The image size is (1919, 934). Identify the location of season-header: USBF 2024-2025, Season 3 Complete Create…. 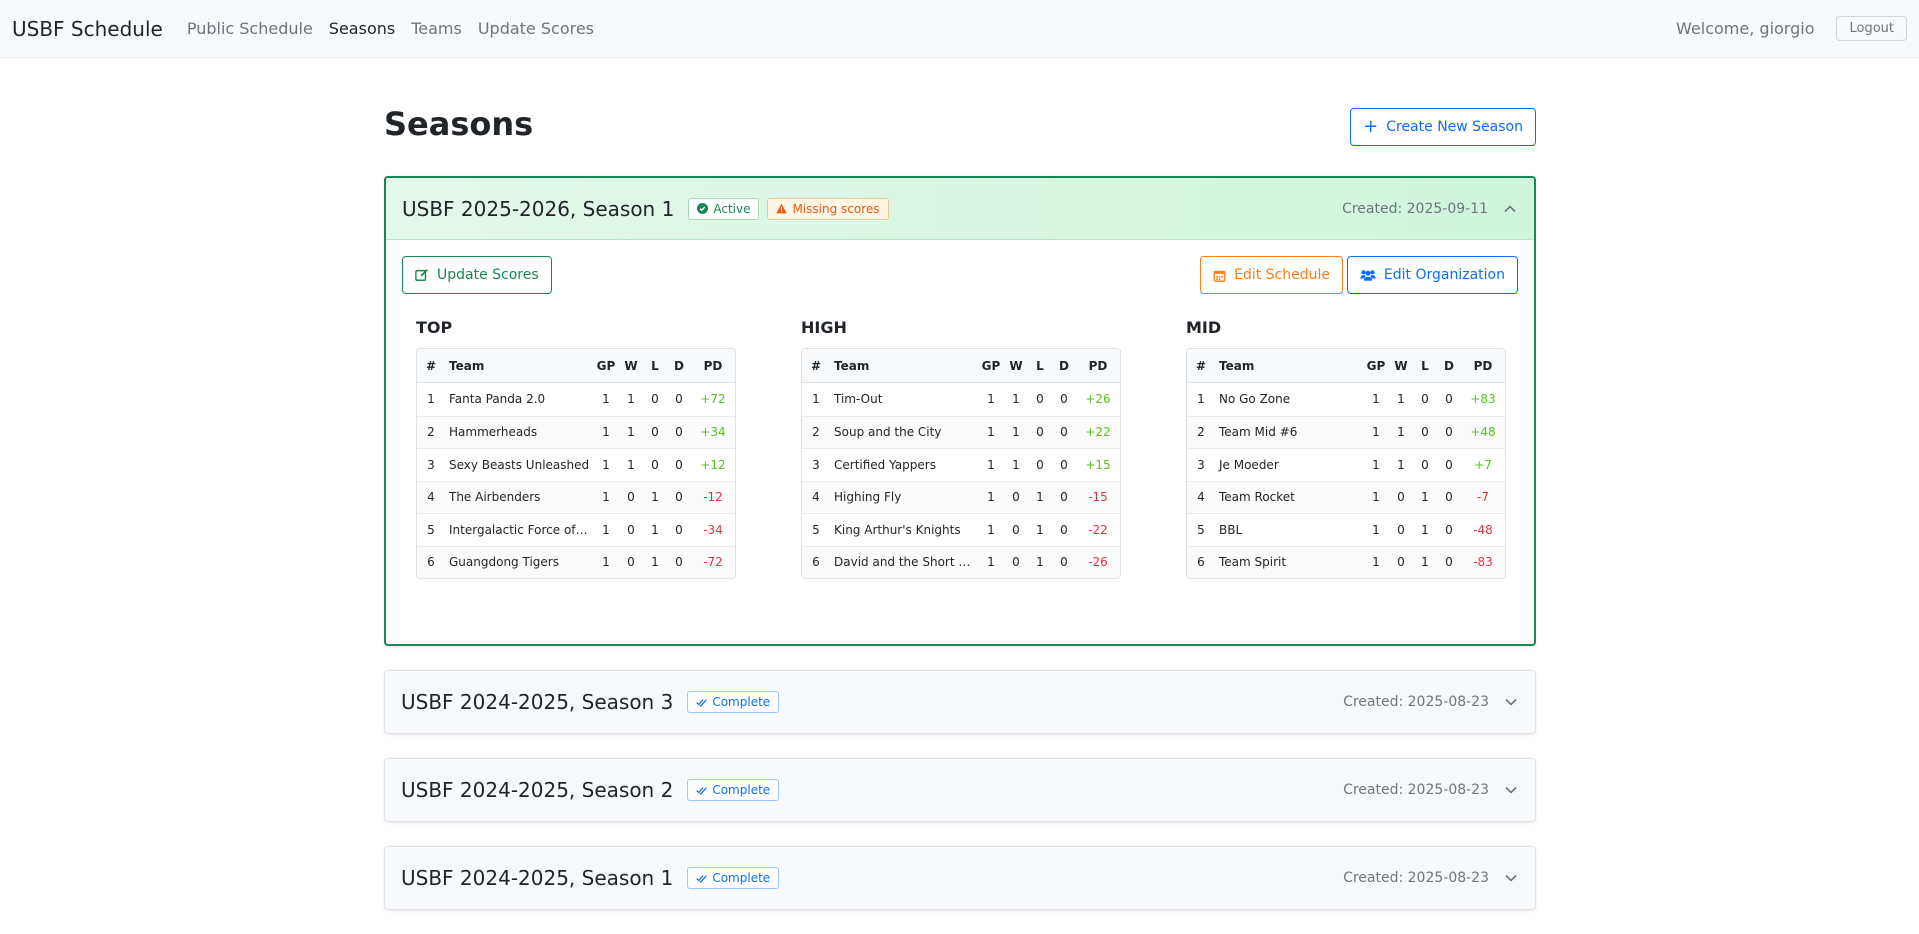
(960, 702).